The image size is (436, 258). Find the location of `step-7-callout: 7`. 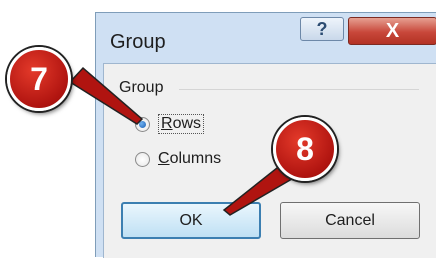

step-7-callout: 7 is located at coordinates (39, 79).